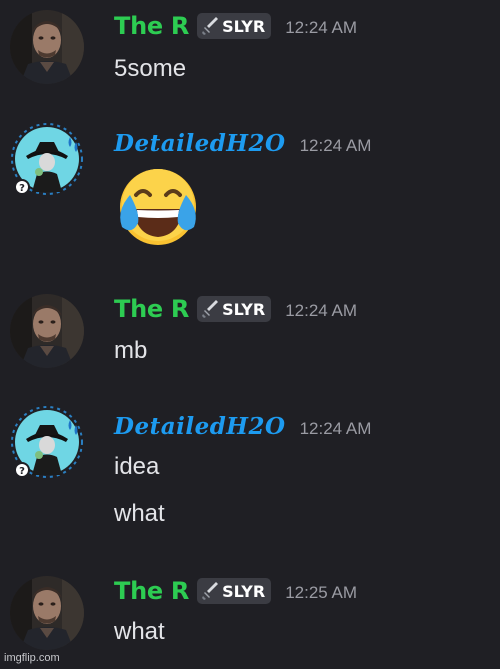 This screenshot has height=669, width=500. Describe the element at coordinates (137, 466) in the screenshot. I see `message-text: idea` at that location.